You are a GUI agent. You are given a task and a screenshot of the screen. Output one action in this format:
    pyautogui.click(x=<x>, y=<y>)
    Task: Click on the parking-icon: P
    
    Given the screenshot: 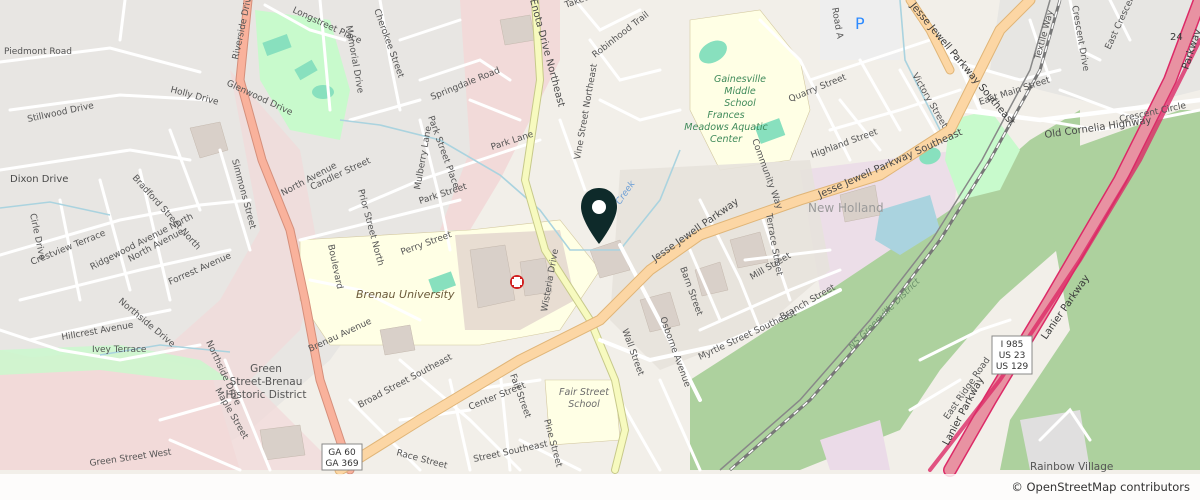 What is the action you would take?
    pyautogui.click(x=860, y=23)
    